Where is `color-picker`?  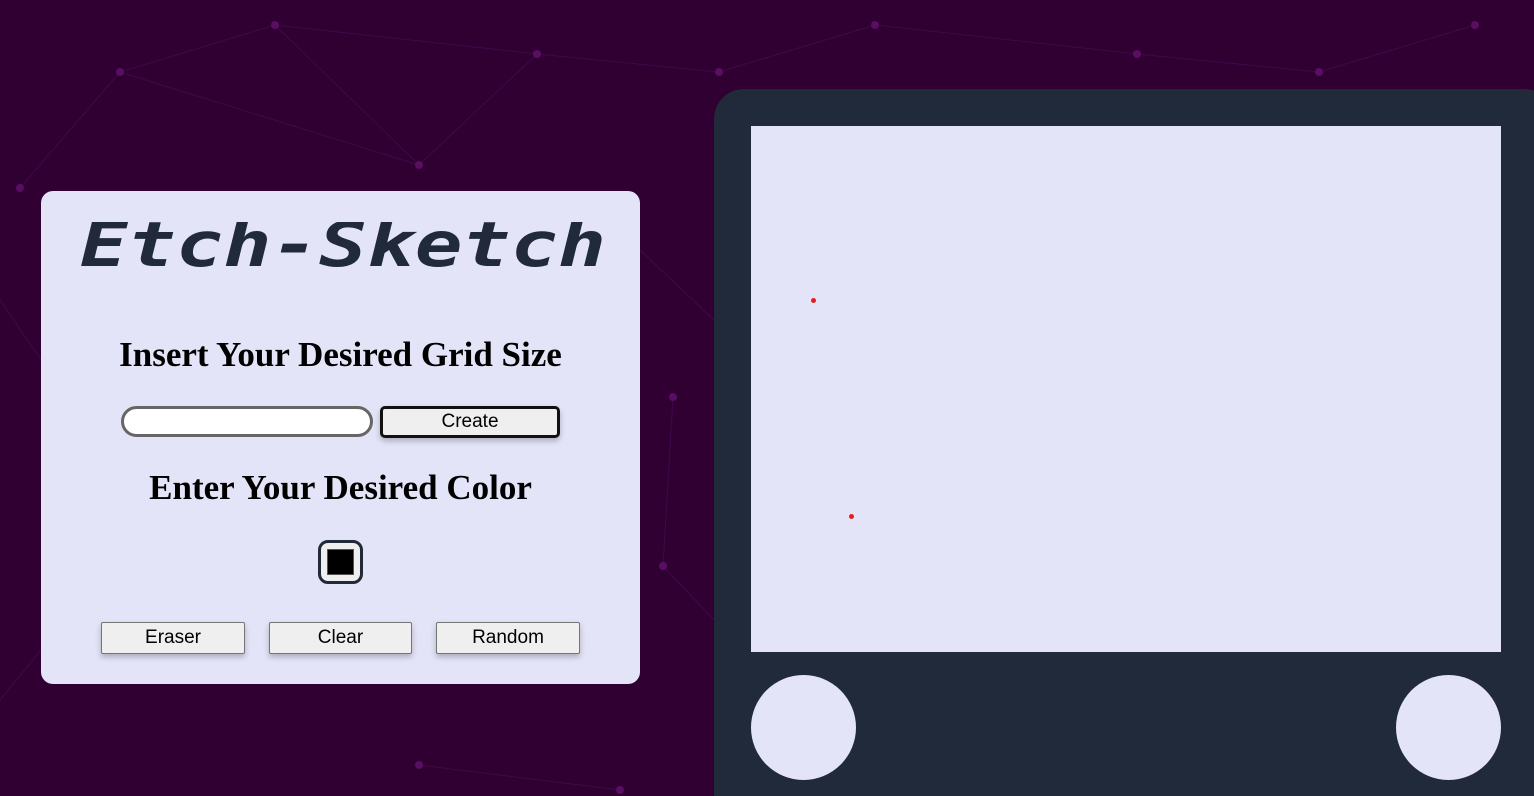 color-picker is located at coordinates (340, 562).